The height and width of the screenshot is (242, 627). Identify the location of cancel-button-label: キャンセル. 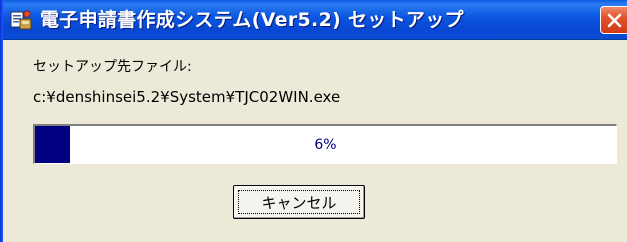
(299, 202).